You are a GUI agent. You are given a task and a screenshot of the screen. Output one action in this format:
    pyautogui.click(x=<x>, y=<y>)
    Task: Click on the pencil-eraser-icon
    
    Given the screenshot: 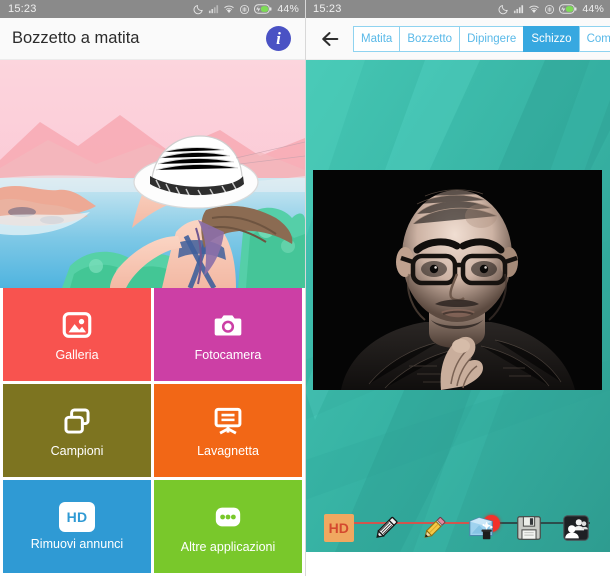 What is the action you would take?
    pyautogui.click(x=387, y=527)
    